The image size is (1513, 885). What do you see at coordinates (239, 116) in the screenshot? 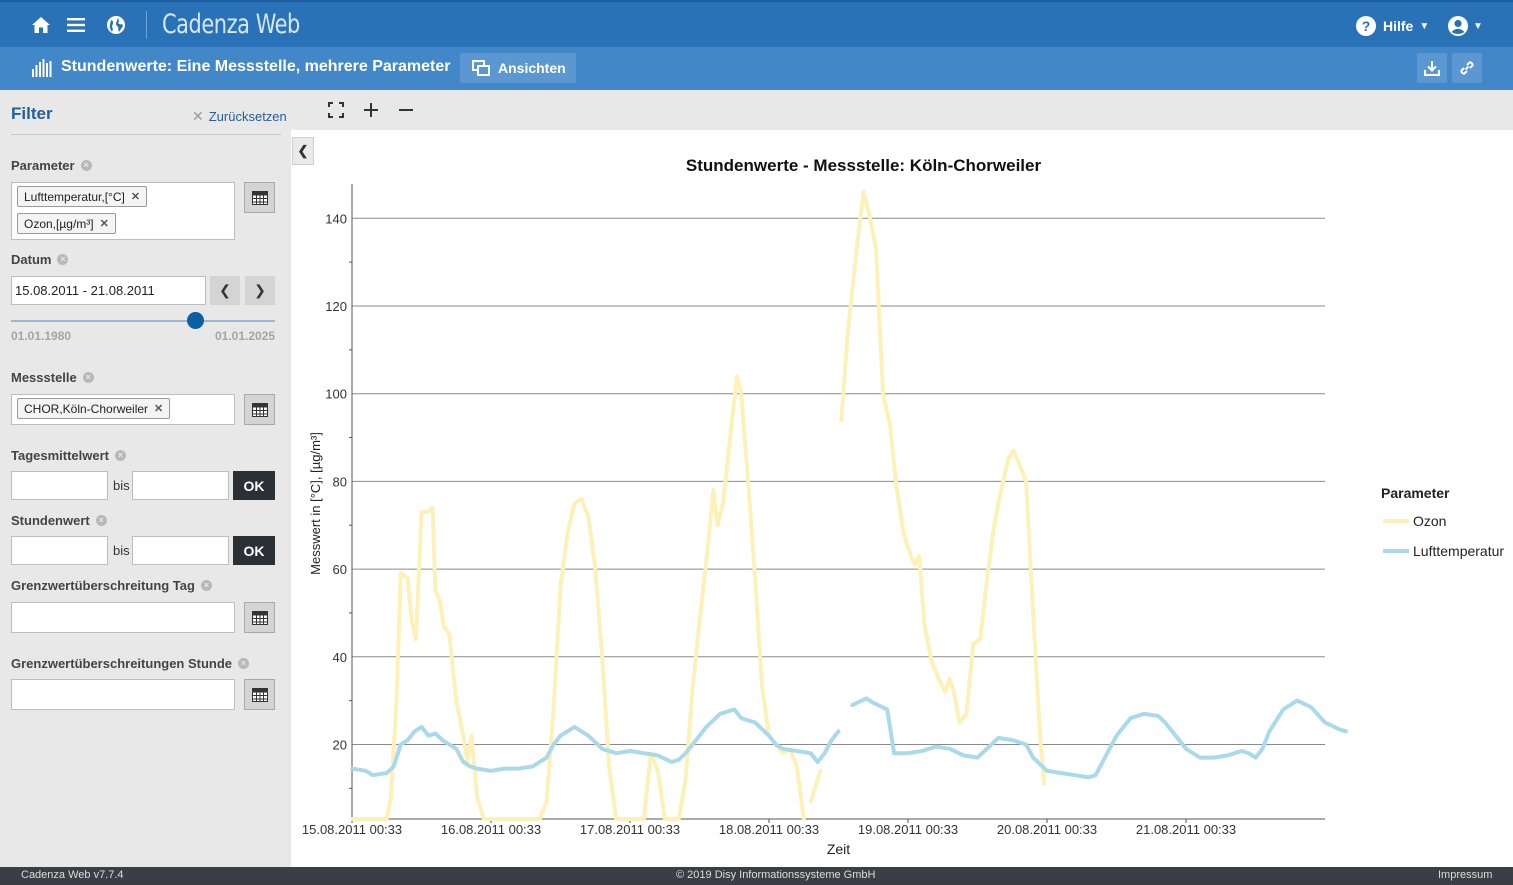
I see `reset-button: ✕ Zurücksetzen` at bounding box center [239, 116].